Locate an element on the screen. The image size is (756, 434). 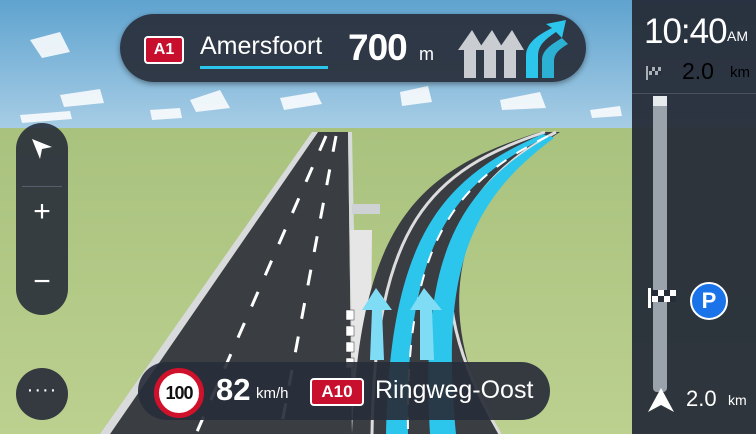
distance-unit: m is located at coordinates (426, 54).